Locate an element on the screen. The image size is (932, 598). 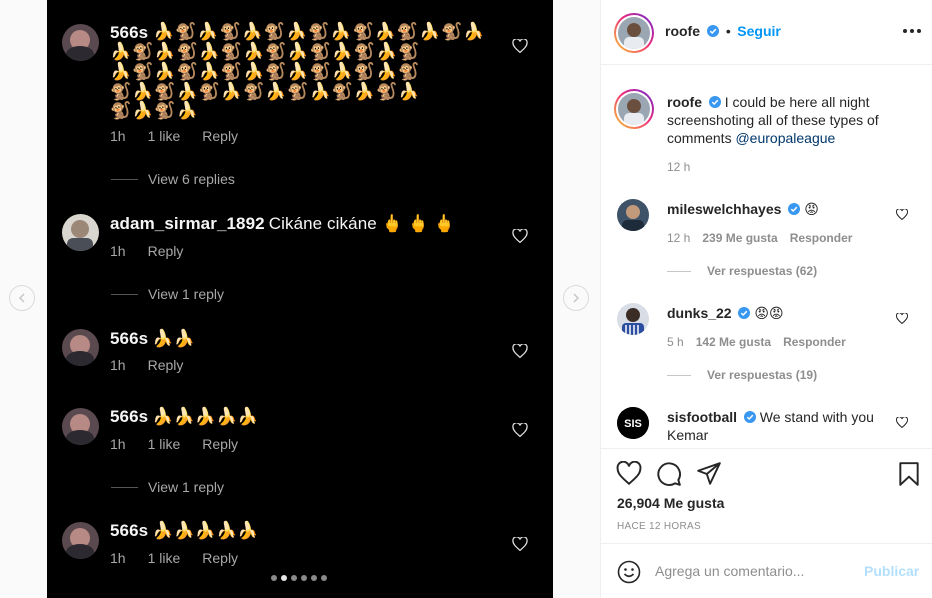
view-replies-button: Ver respuestas (19) is located at coordinates (742, 375).